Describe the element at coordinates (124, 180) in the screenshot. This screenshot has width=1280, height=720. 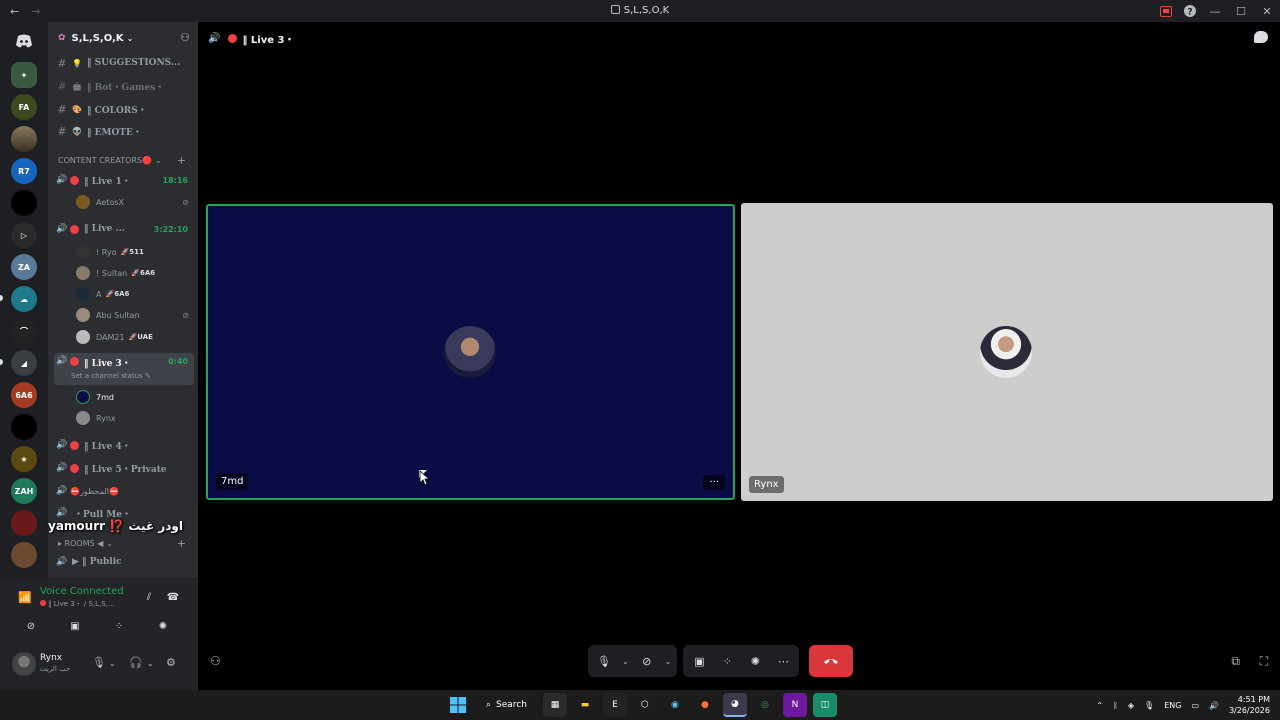
I see `voice-channel-live-1: 🔊 ‖ Live 1・ 18:16` at that location.